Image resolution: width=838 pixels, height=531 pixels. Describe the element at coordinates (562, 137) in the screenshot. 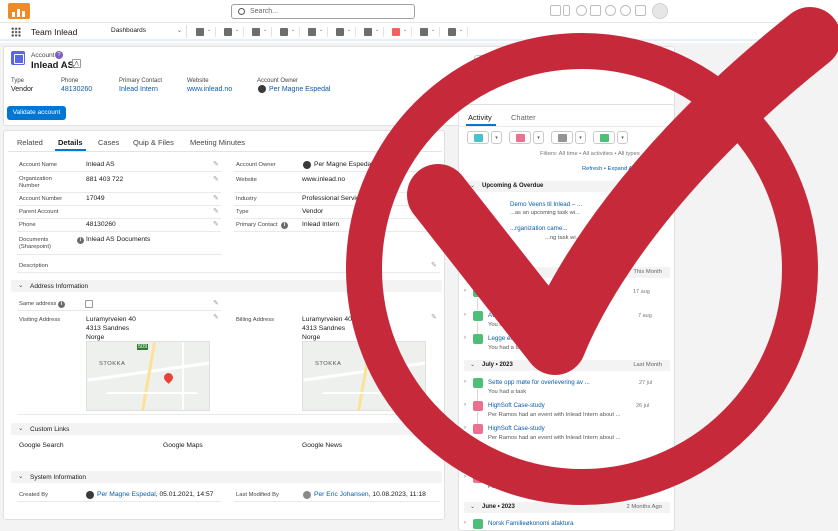

I see `new-email-button` at that location.